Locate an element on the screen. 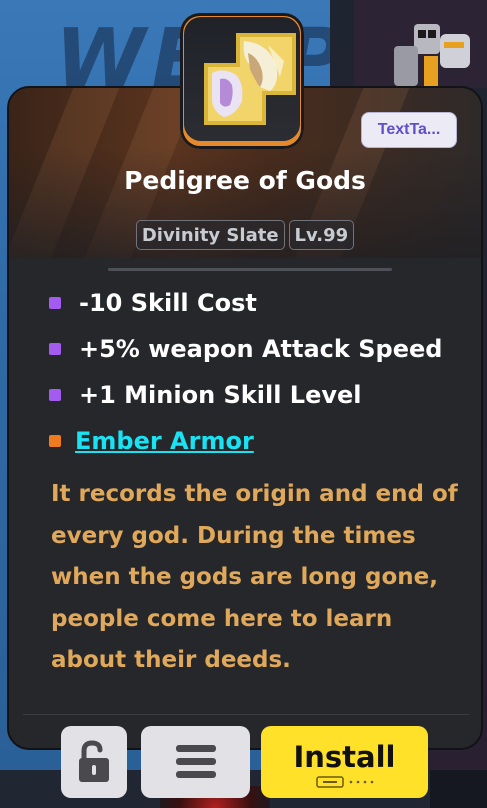  set-bullet-icon is located at coordinates (55, 441).